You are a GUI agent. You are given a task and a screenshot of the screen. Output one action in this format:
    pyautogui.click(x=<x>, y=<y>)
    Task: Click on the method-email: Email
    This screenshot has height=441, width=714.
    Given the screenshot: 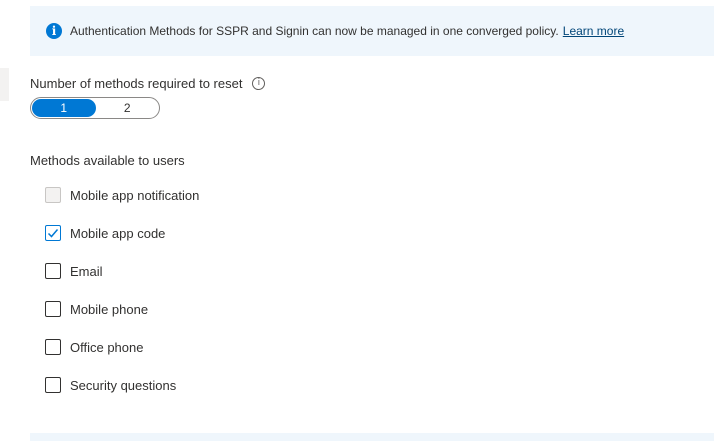 What is the action you would take?
    pyautogui.click(x=74, y=271)
    